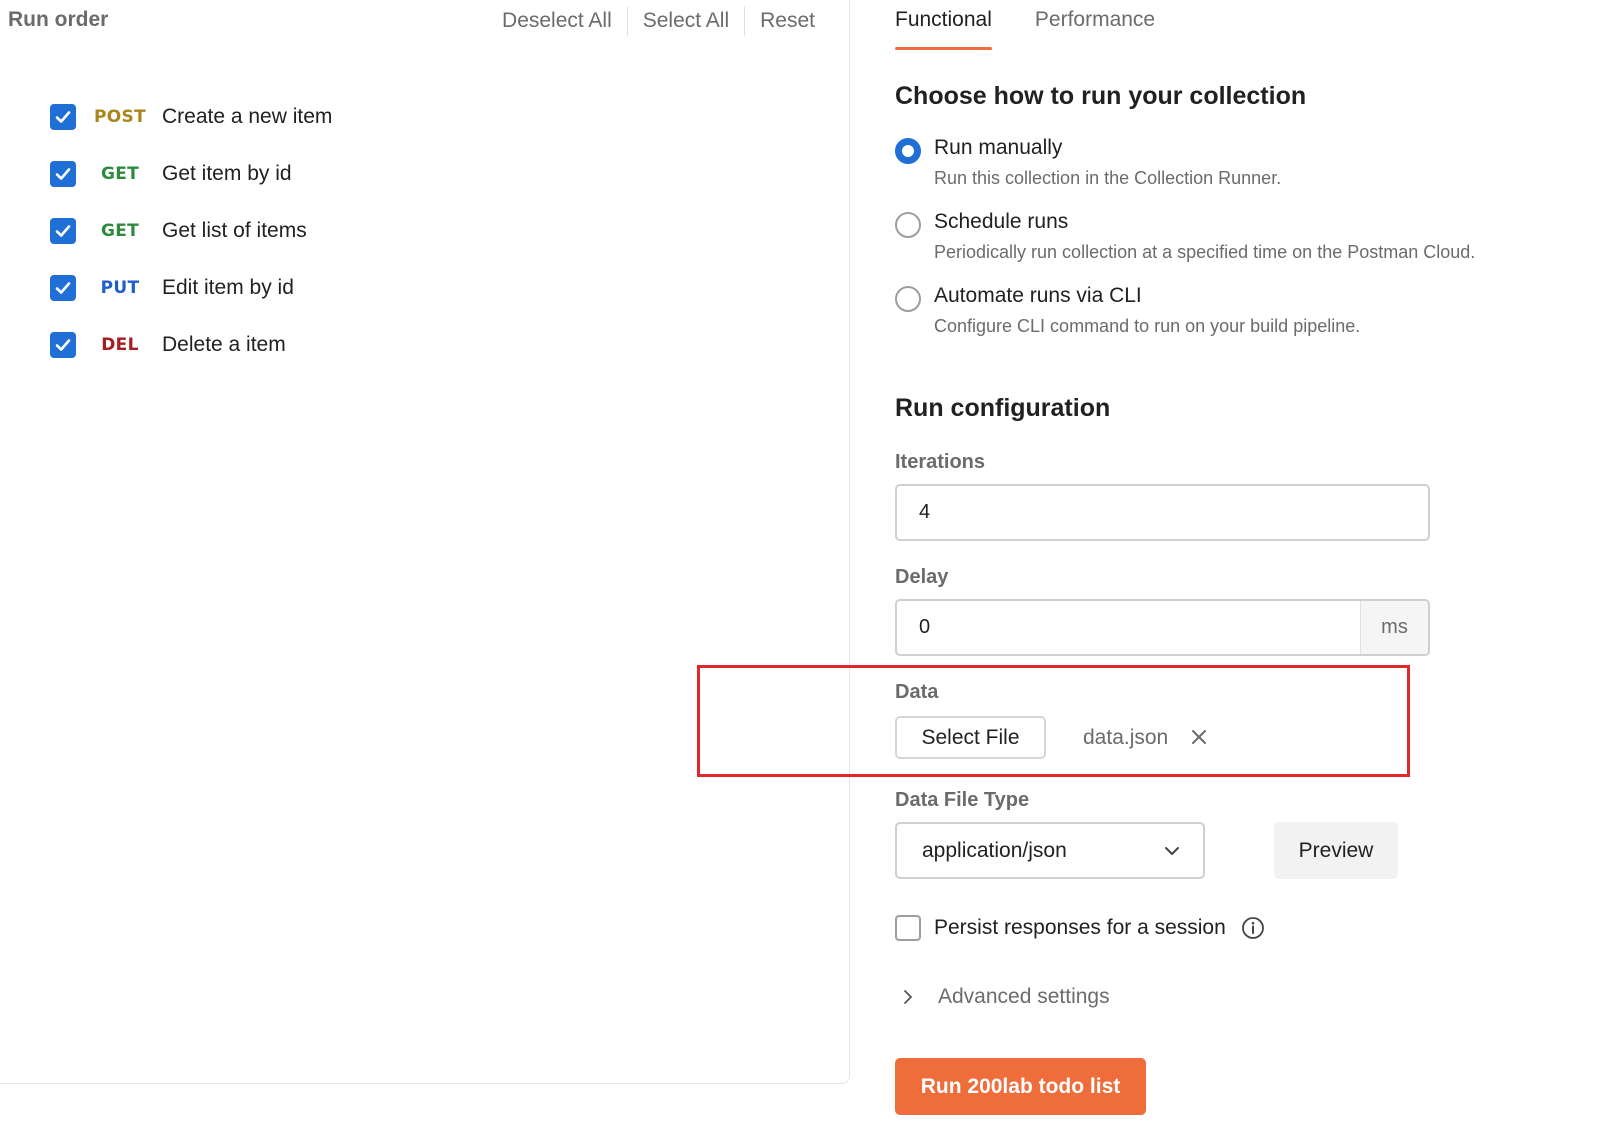 This screenshot has width=1600, height=1132. I want to click on delay-value: 0, so click(925, 627).